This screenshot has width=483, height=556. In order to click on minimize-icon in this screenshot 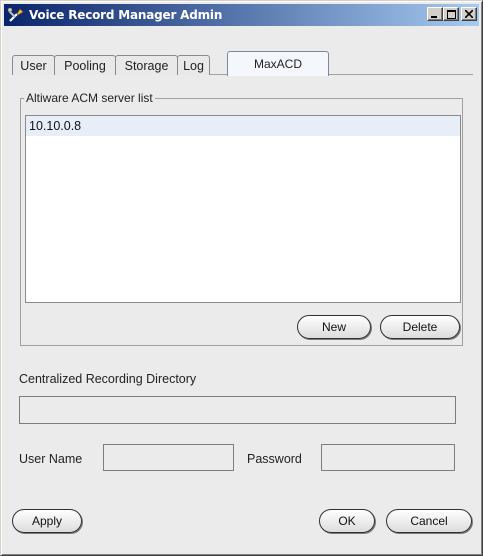, I will do `click(435, 14)`.